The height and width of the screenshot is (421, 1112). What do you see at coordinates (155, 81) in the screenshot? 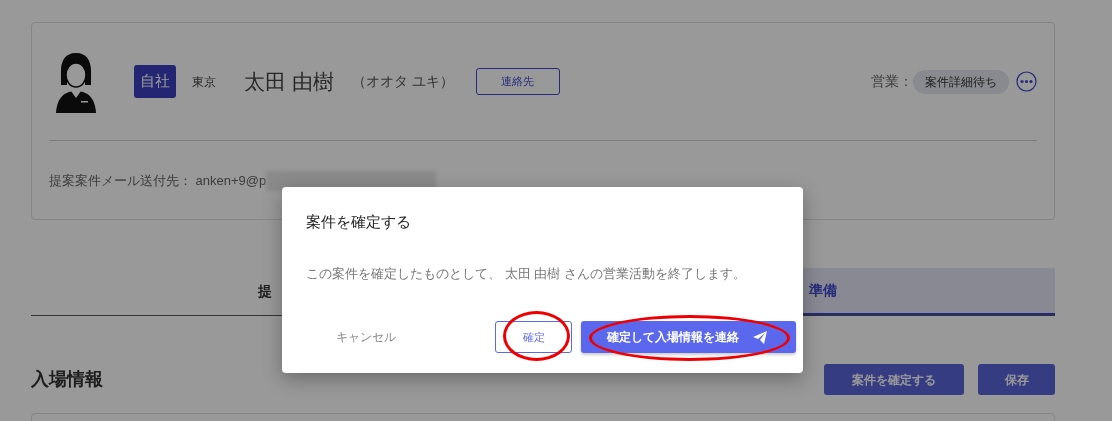
I see `company-badge: 自社` at bounding box center [155, 81].